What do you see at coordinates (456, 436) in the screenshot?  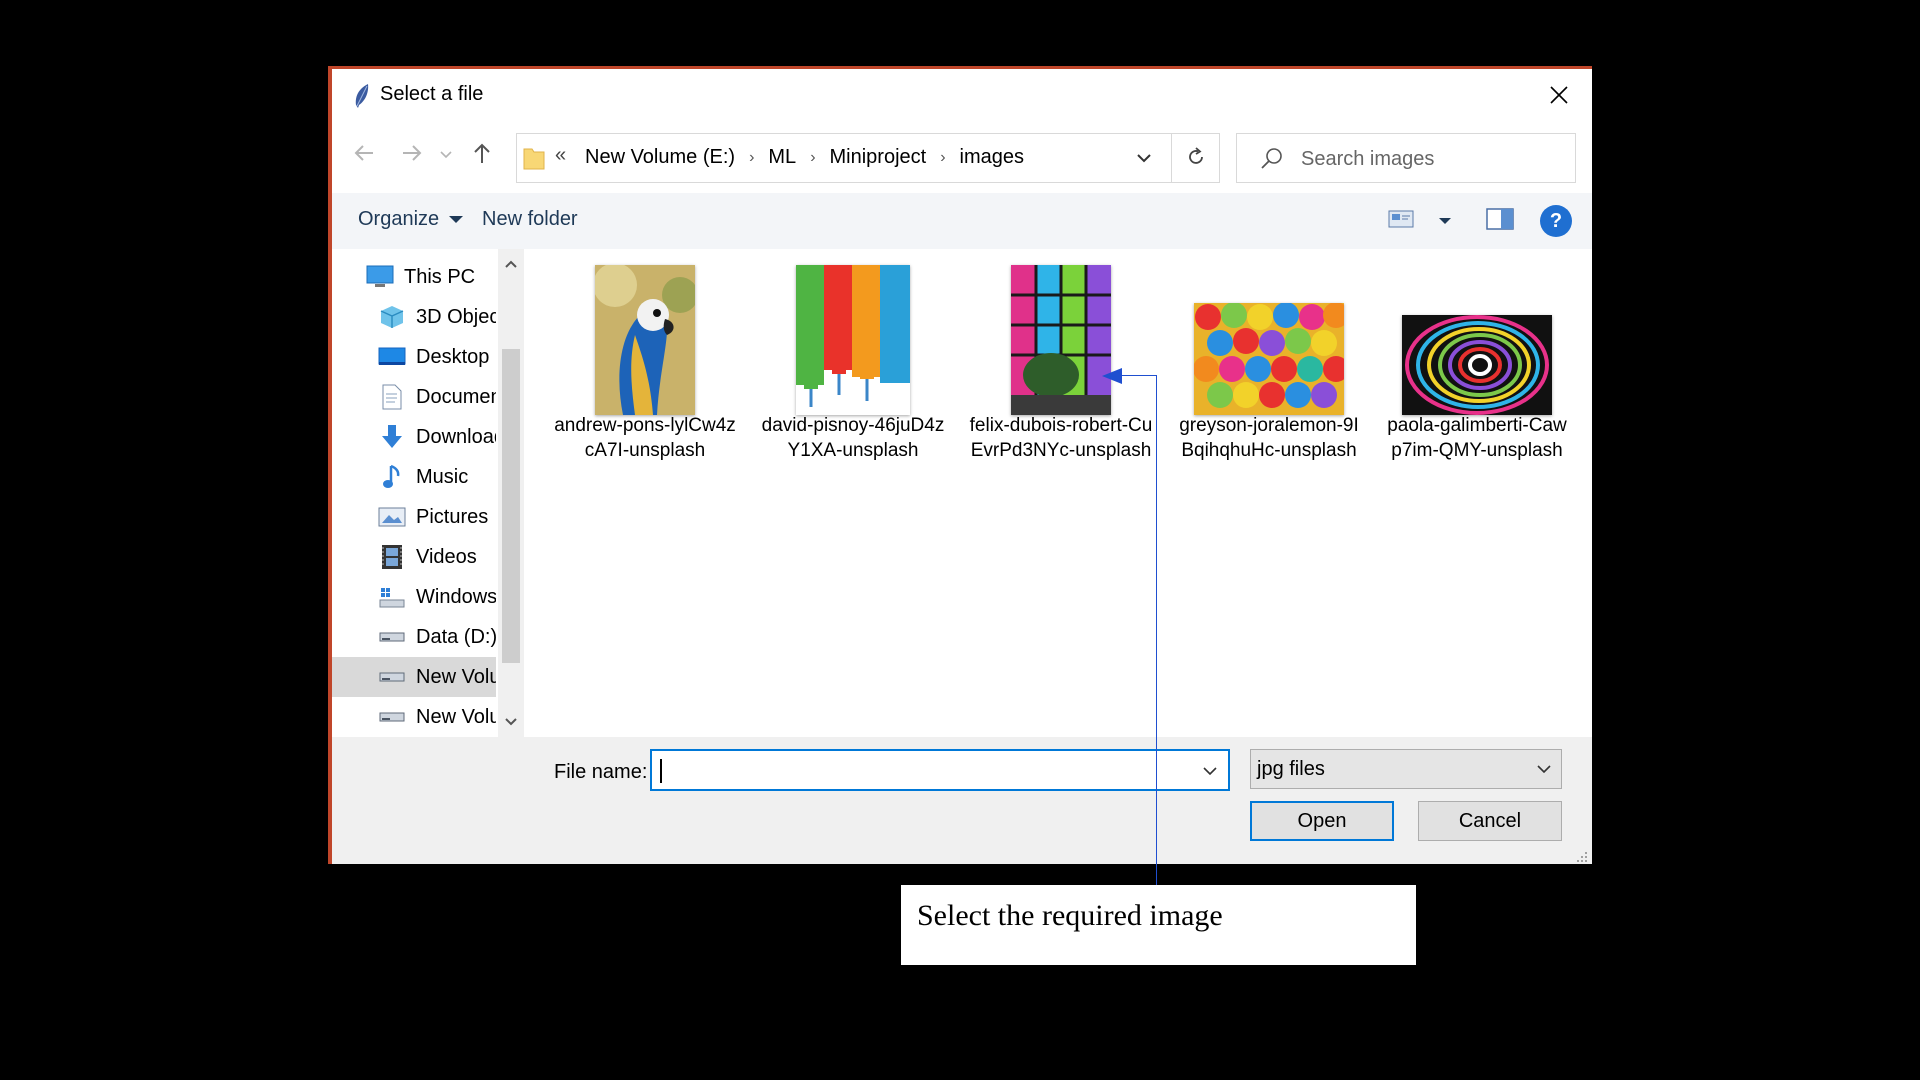 I see `nav-item-label: Downloads` at bounding box center [456, 436].